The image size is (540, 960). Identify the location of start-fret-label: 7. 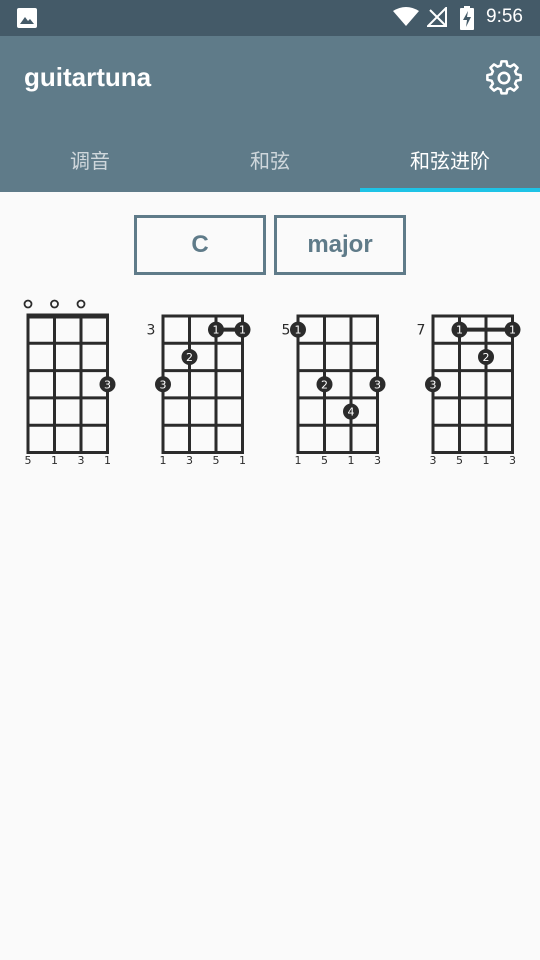
(421, 331).